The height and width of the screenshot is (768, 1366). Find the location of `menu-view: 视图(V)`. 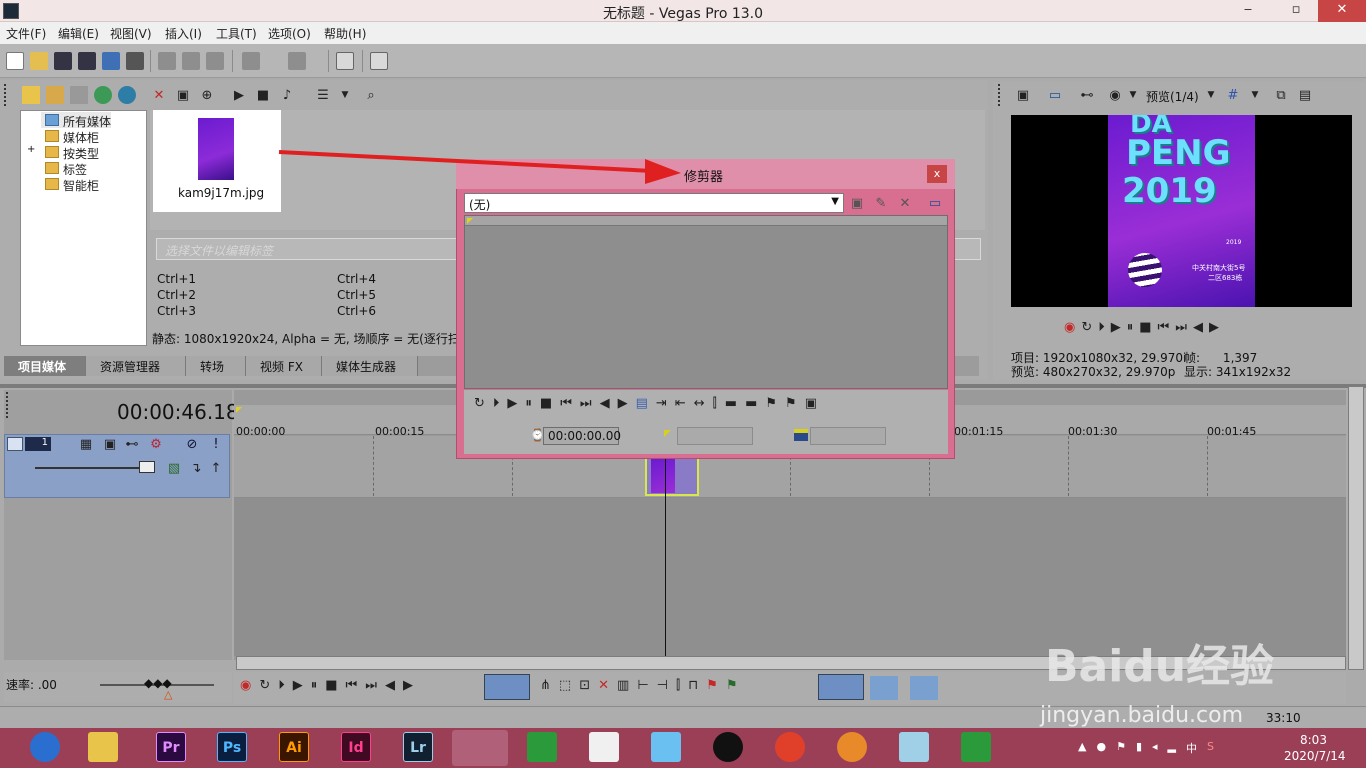

menu-view: 视图(V) is located at coordinates (131, 33).